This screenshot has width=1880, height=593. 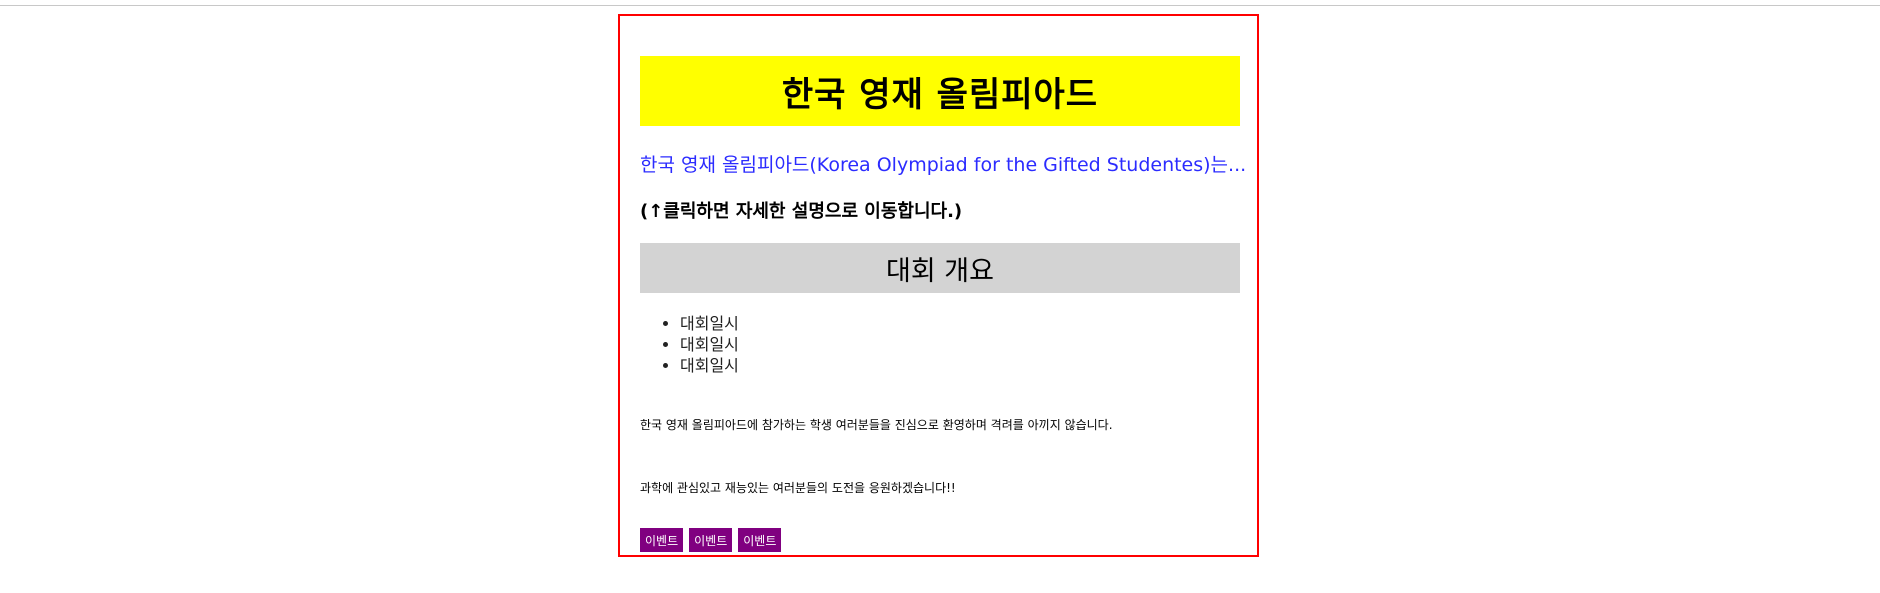 What do you see at coordinates (798, 488) in the screenshot?
I see `cheer-message: 과학에 관심있고 재능있는 여러분들의 도전을 응원하겠습니다!!` at bounding box center [798, 488].